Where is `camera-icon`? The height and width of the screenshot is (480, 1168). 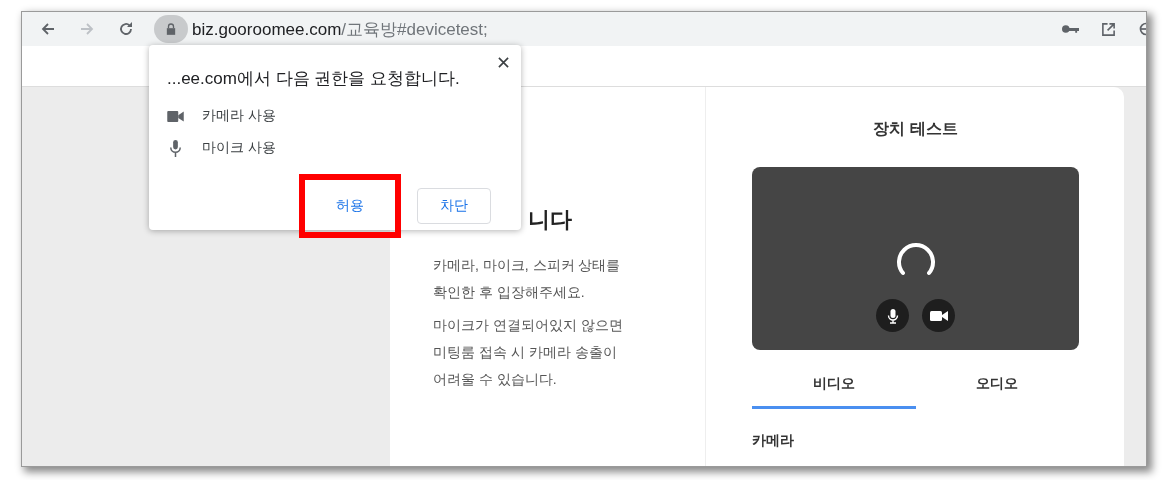 camera-icon is located at coordinates (175, 116).